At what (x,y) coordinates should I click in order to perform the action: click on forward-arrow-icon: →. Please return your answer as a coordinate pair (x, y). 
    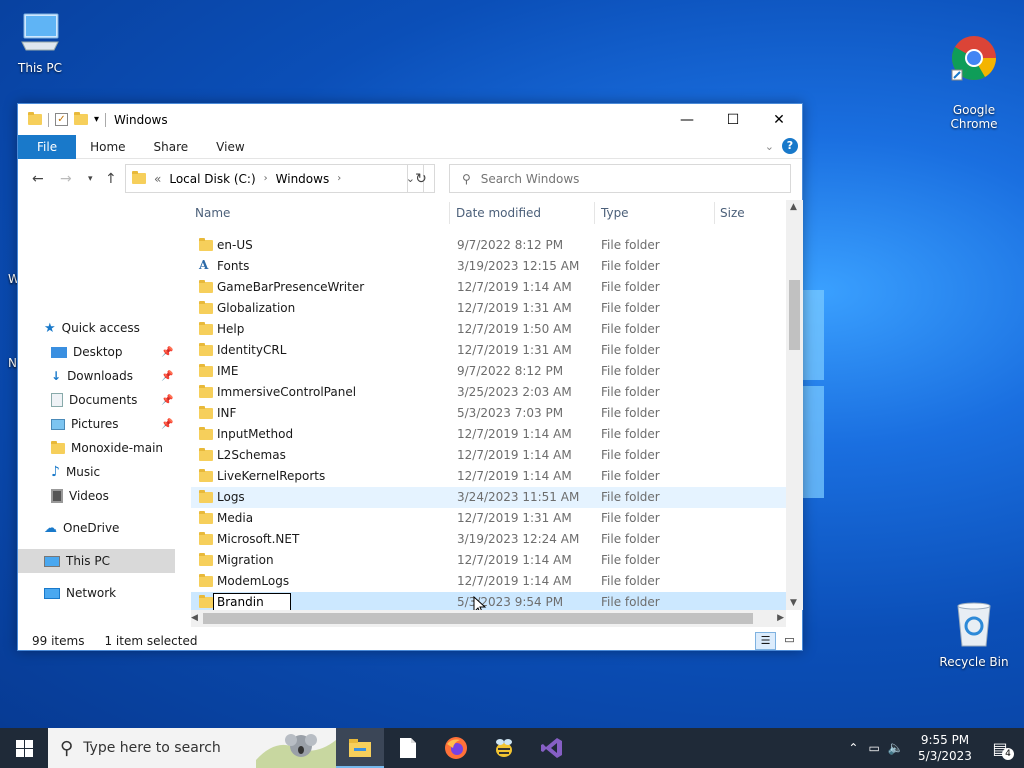
    Looking at the image, I should click on (66, 179).